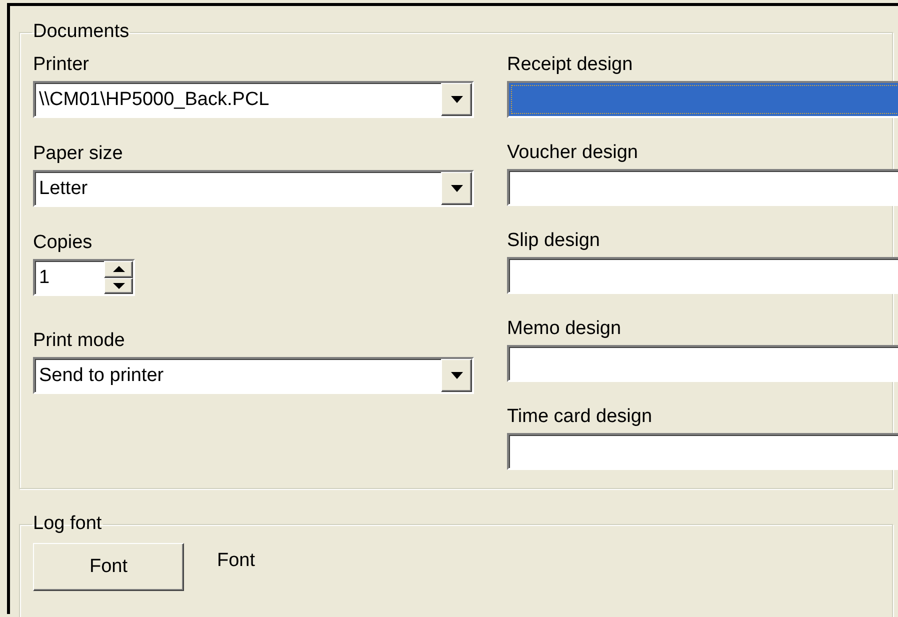  I want to click on field-label: Memo design, so click(564, 329).